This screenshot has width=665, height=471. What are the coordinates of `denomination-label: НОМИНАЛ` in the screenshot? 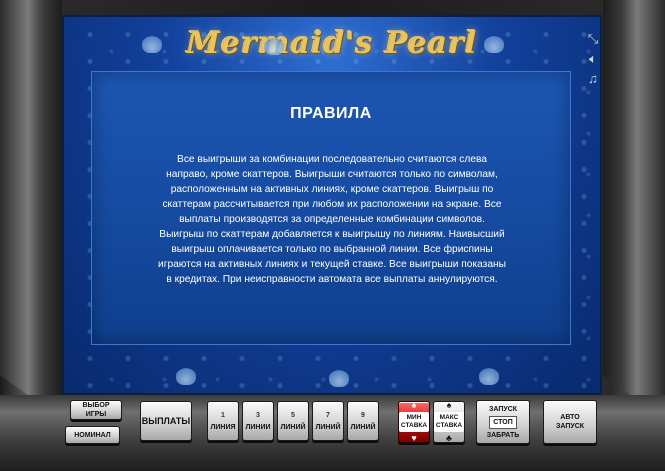 It's located at (92, 435).